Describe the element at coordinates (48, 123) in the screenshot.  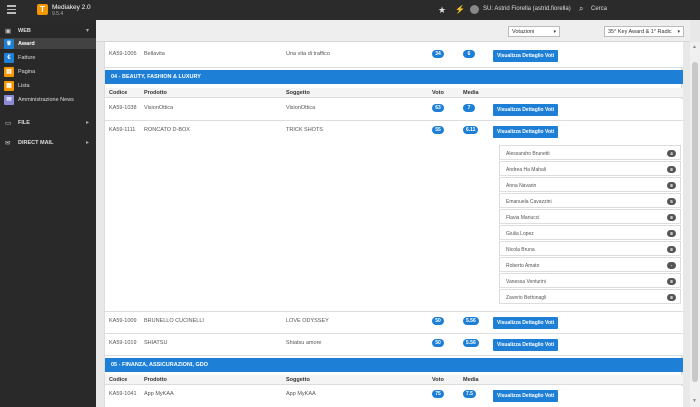
I see `sidebar-section-file: ▭ FILE ▸` at that location.